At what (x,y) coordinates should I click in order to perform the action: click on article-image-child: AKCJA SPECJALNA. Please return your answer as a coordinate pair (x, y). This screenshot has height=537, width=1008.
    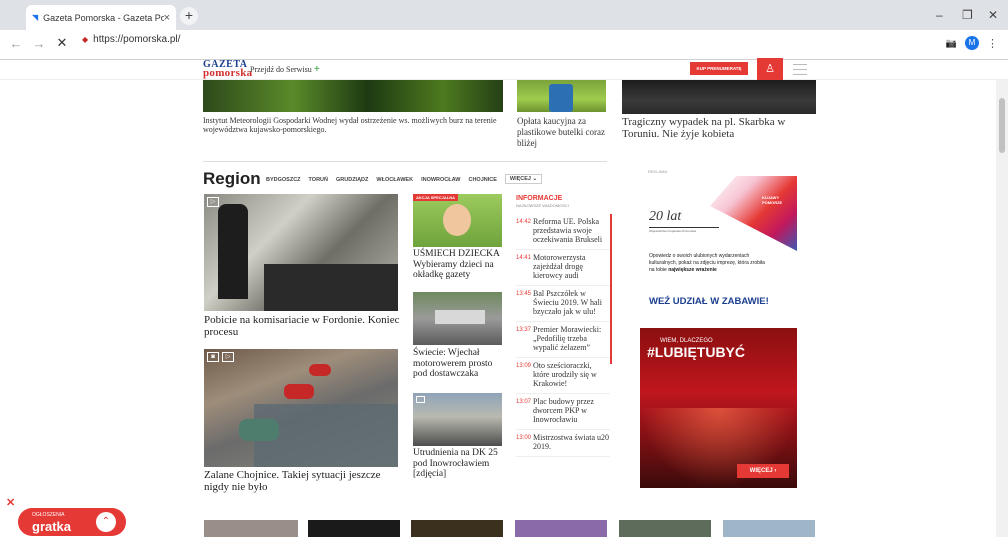
    Looking at the image, I should click on (457, 220).